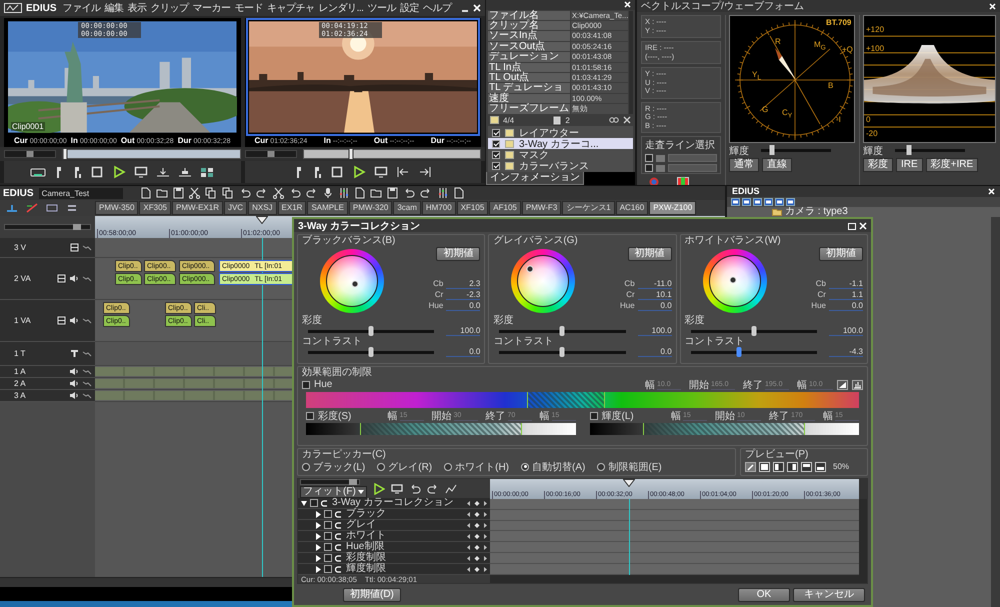 Image resolution: width=1000 pixels, height=607 pixels. What do you see at coordinates (163, 172) in the screenshot?
I see `insert-icon` at bounding box center [163, 172].